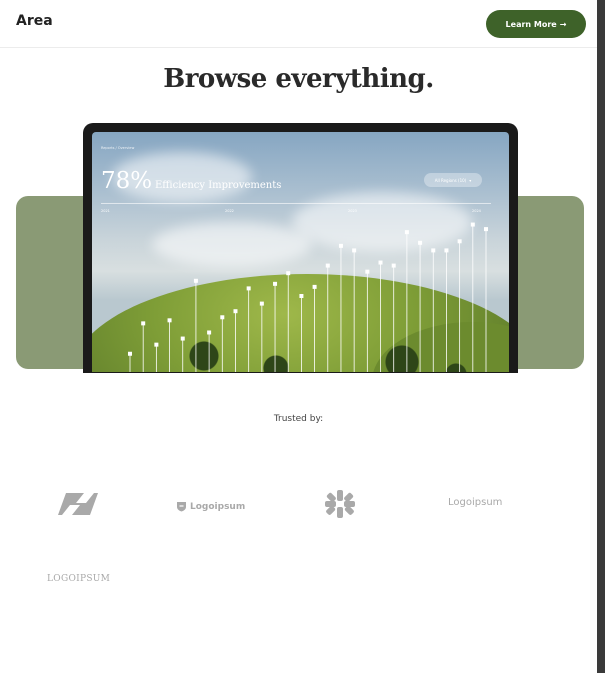 This screenshot has width=605, height=673. I want to click on arrows-logo-icon, so click(78, 504).